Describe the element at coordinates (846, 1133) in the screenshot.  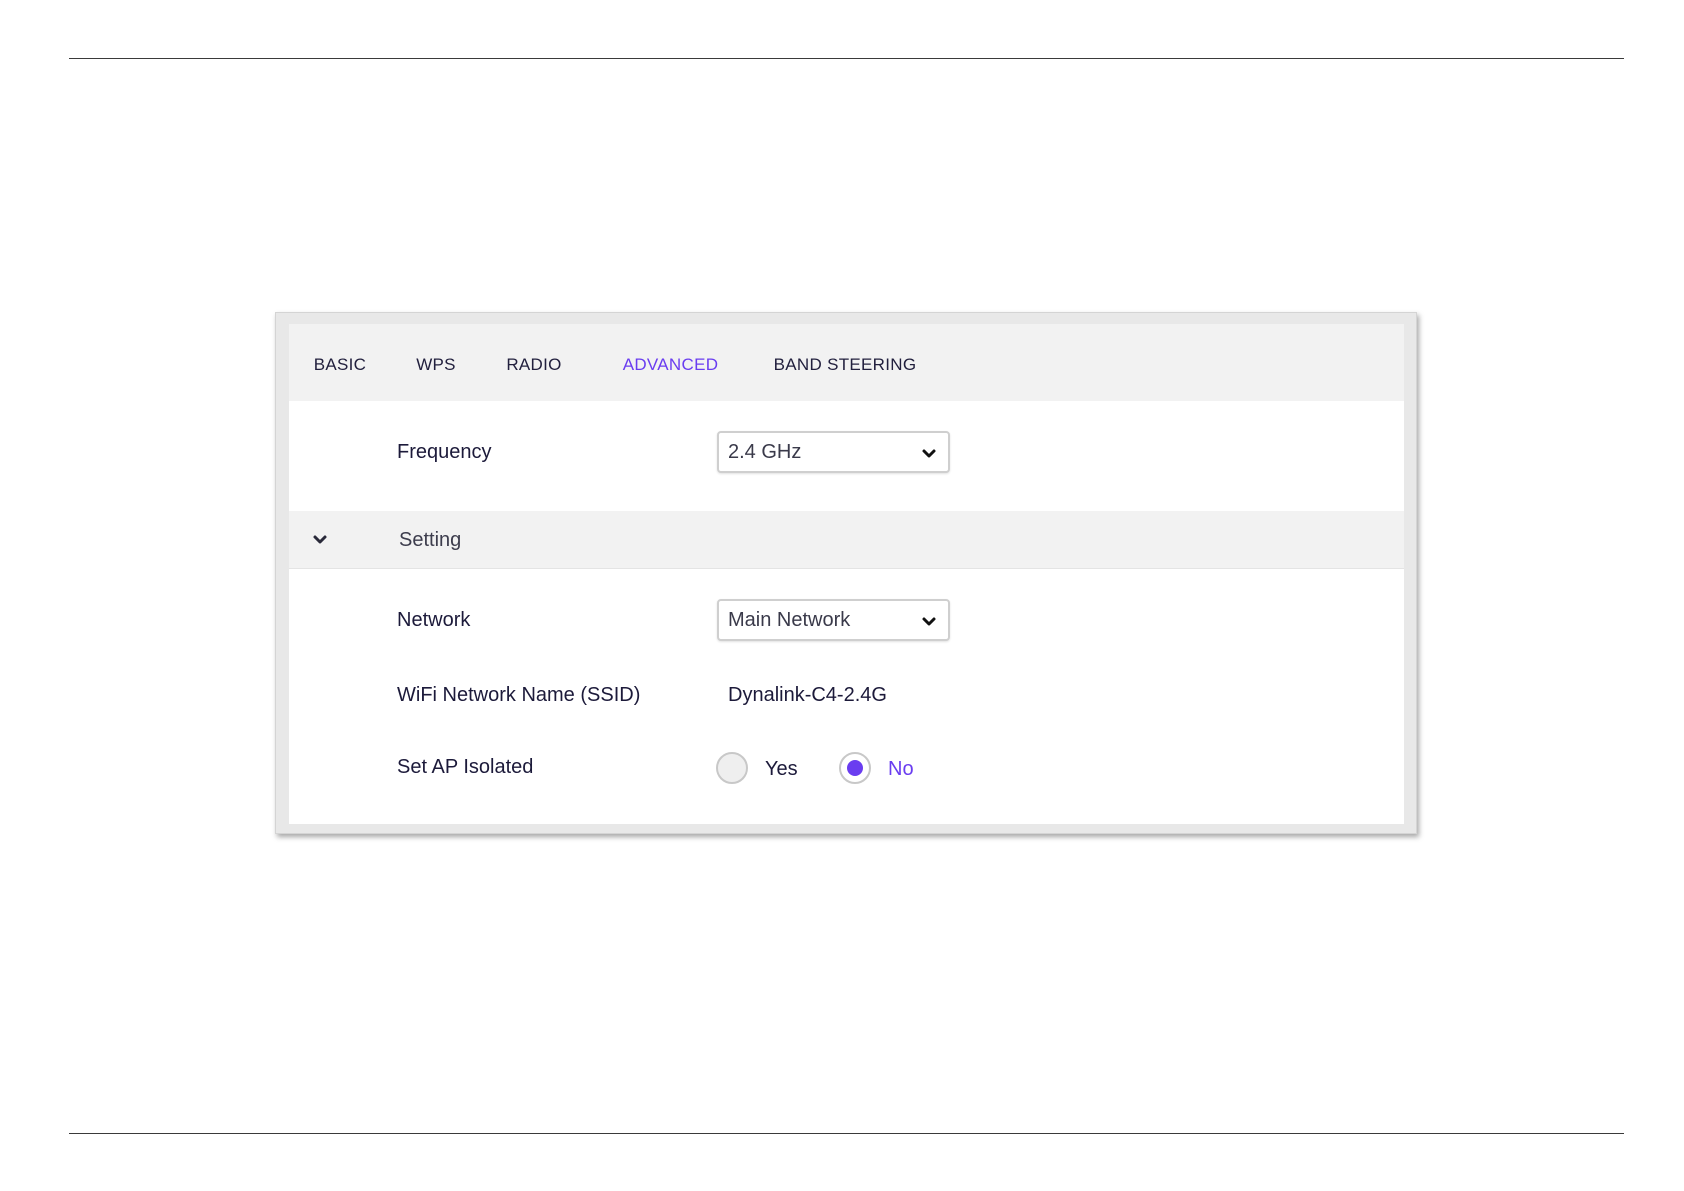
I see `bottom-rule` at that location.